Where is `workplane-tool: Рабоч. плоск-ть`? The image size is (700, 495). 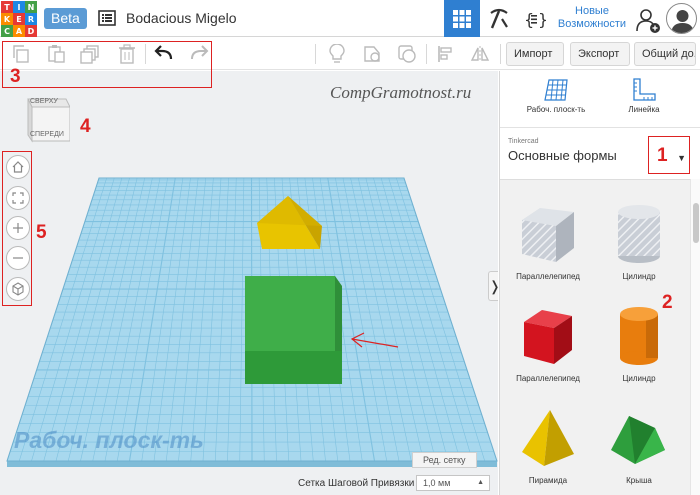
workplane-tool: Рабоч. плоск-ть is located at coordinates (556, 95).